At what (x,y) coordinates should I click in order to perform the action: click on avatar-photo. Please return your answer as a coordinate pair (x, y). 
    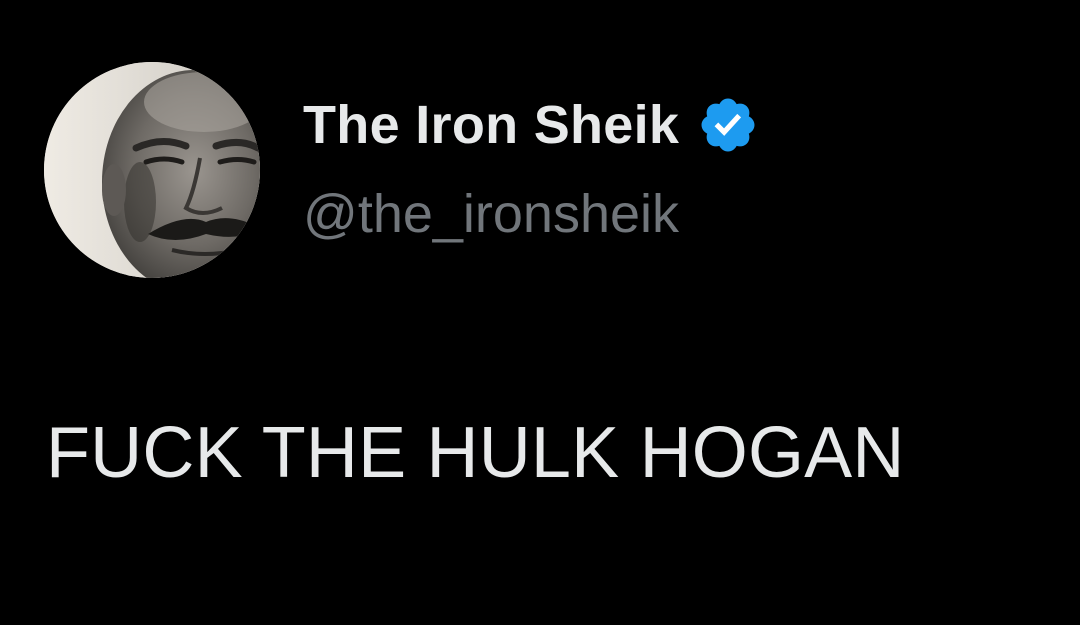
    Looking at the image, I should click on (152, 170).